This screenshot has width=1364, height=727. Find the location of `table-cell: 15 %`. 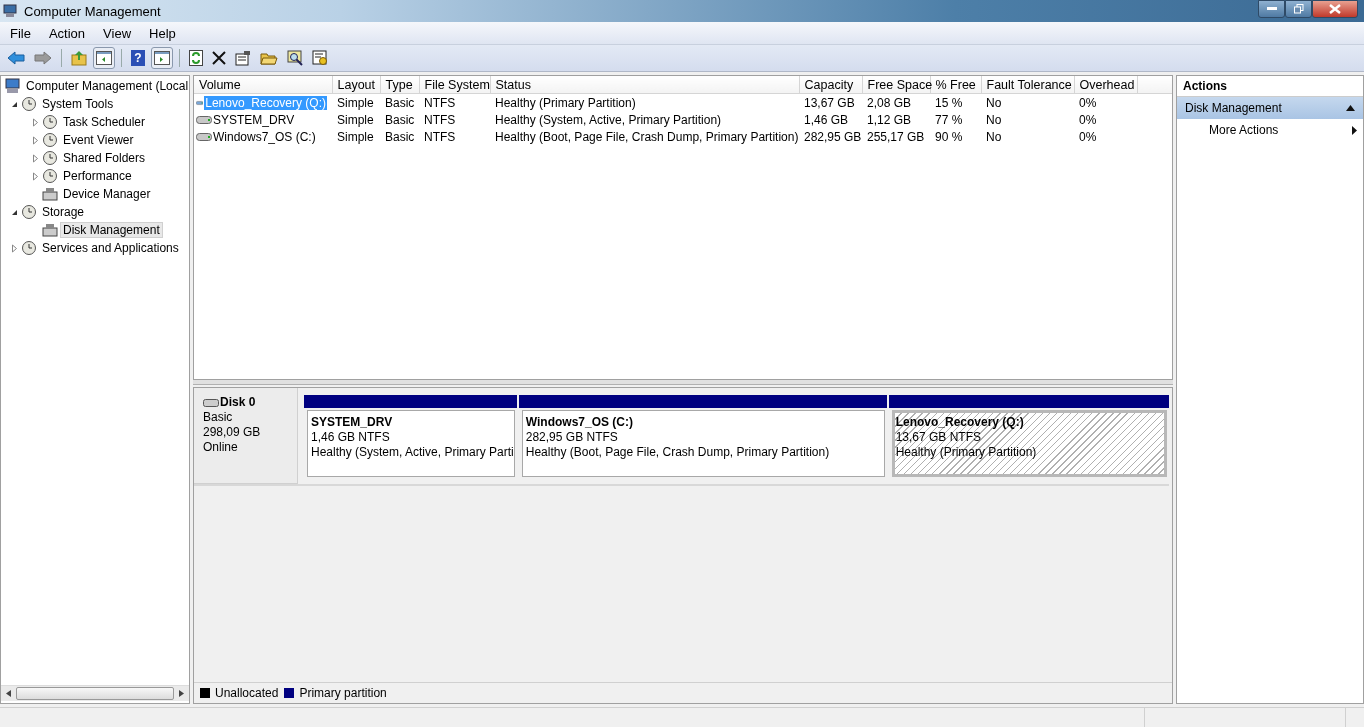

table-cell: 15 % is located at coordinates (949, 102).